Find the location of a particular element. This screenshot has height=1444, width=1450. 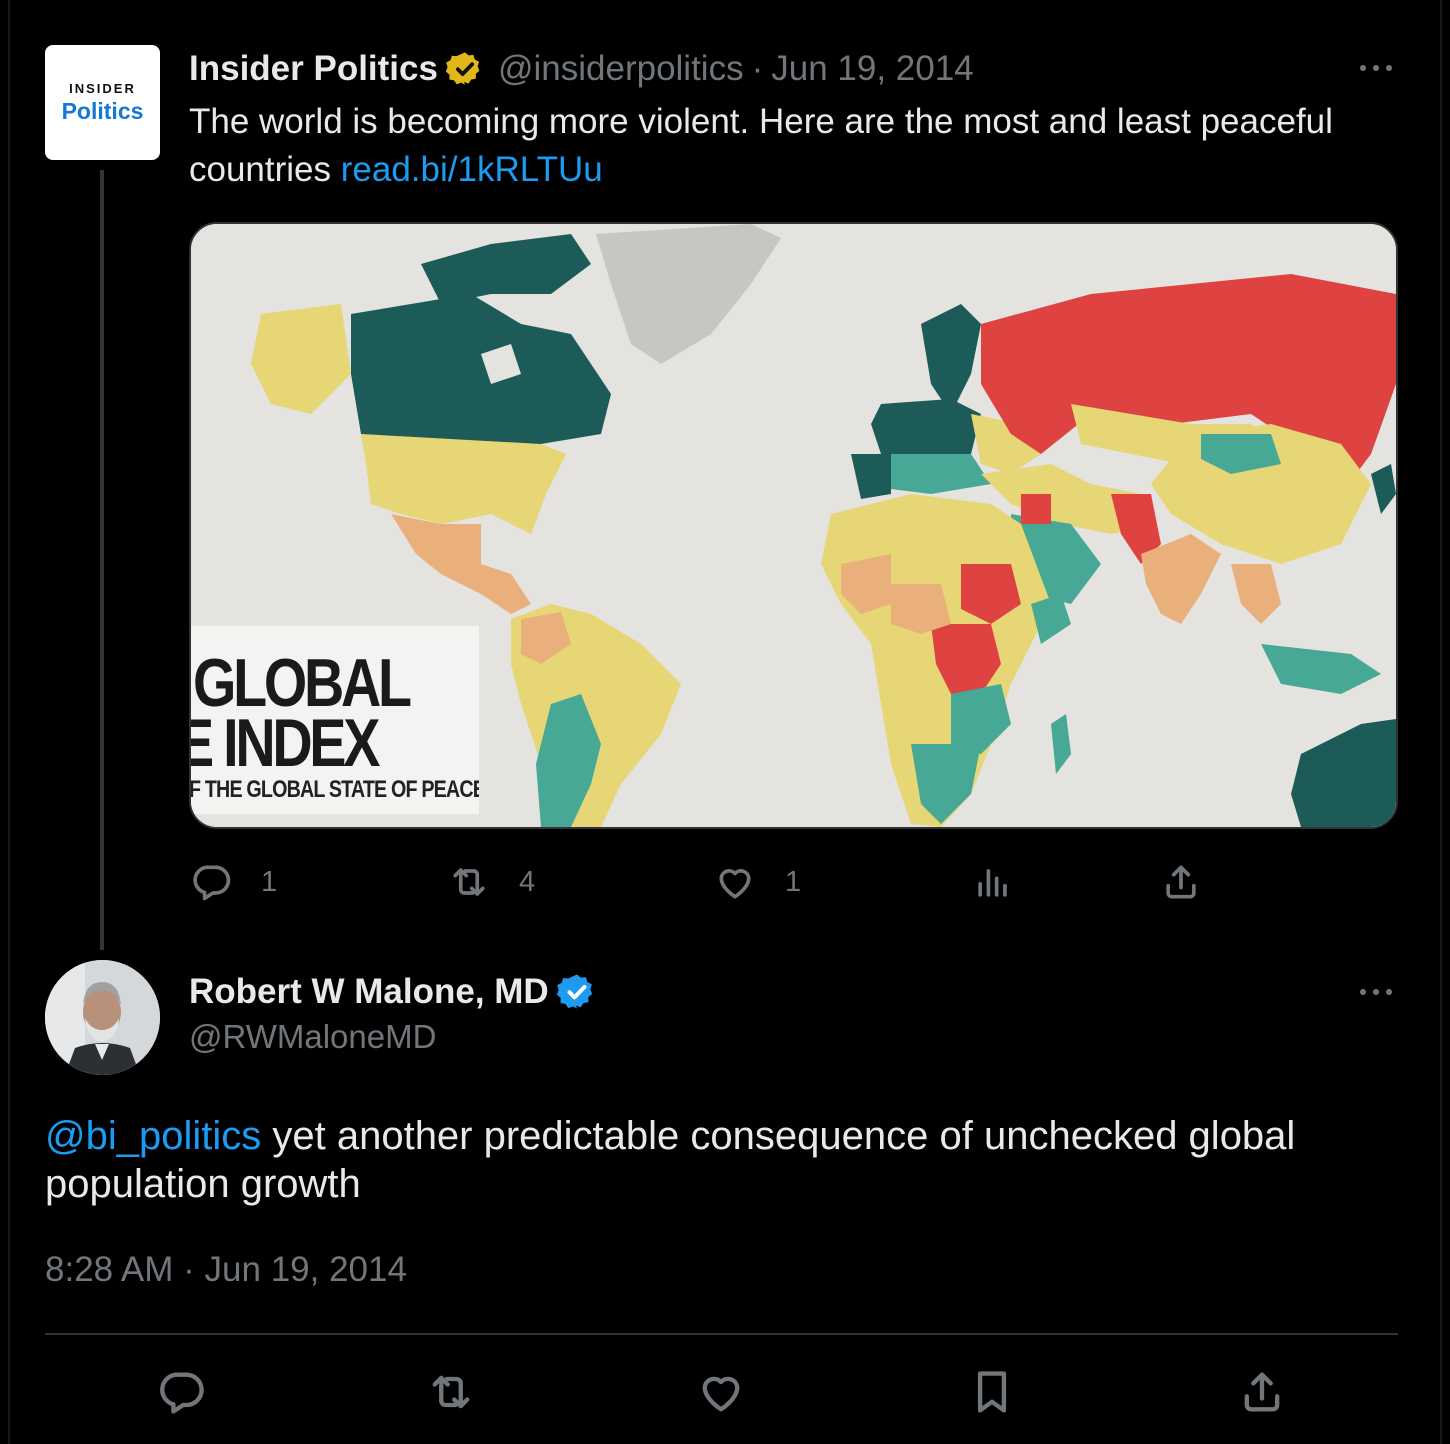

mention-link: @bi_politics is located at coordinates (153, 1136).